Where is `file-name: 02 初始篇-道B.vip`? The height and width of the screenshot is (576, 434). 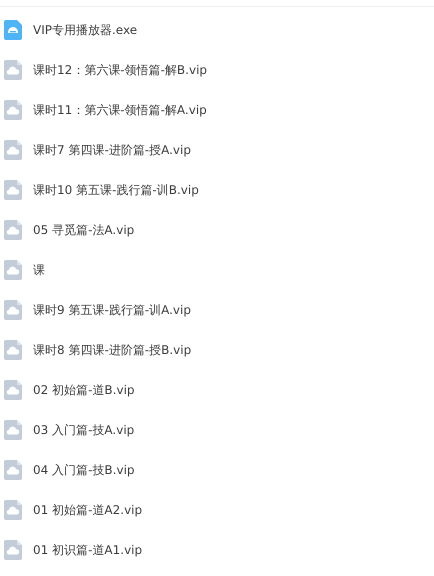
file-name: 02 初始篇-道B.vip is located at coordinates (84, 390).